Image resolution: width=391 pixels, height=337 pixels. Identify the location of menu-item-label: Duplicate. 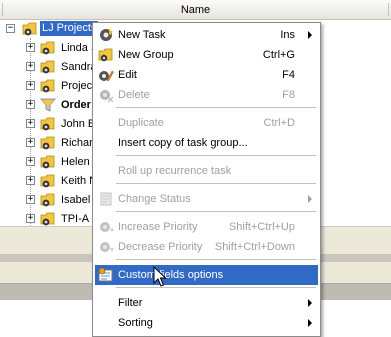
(141, 123).